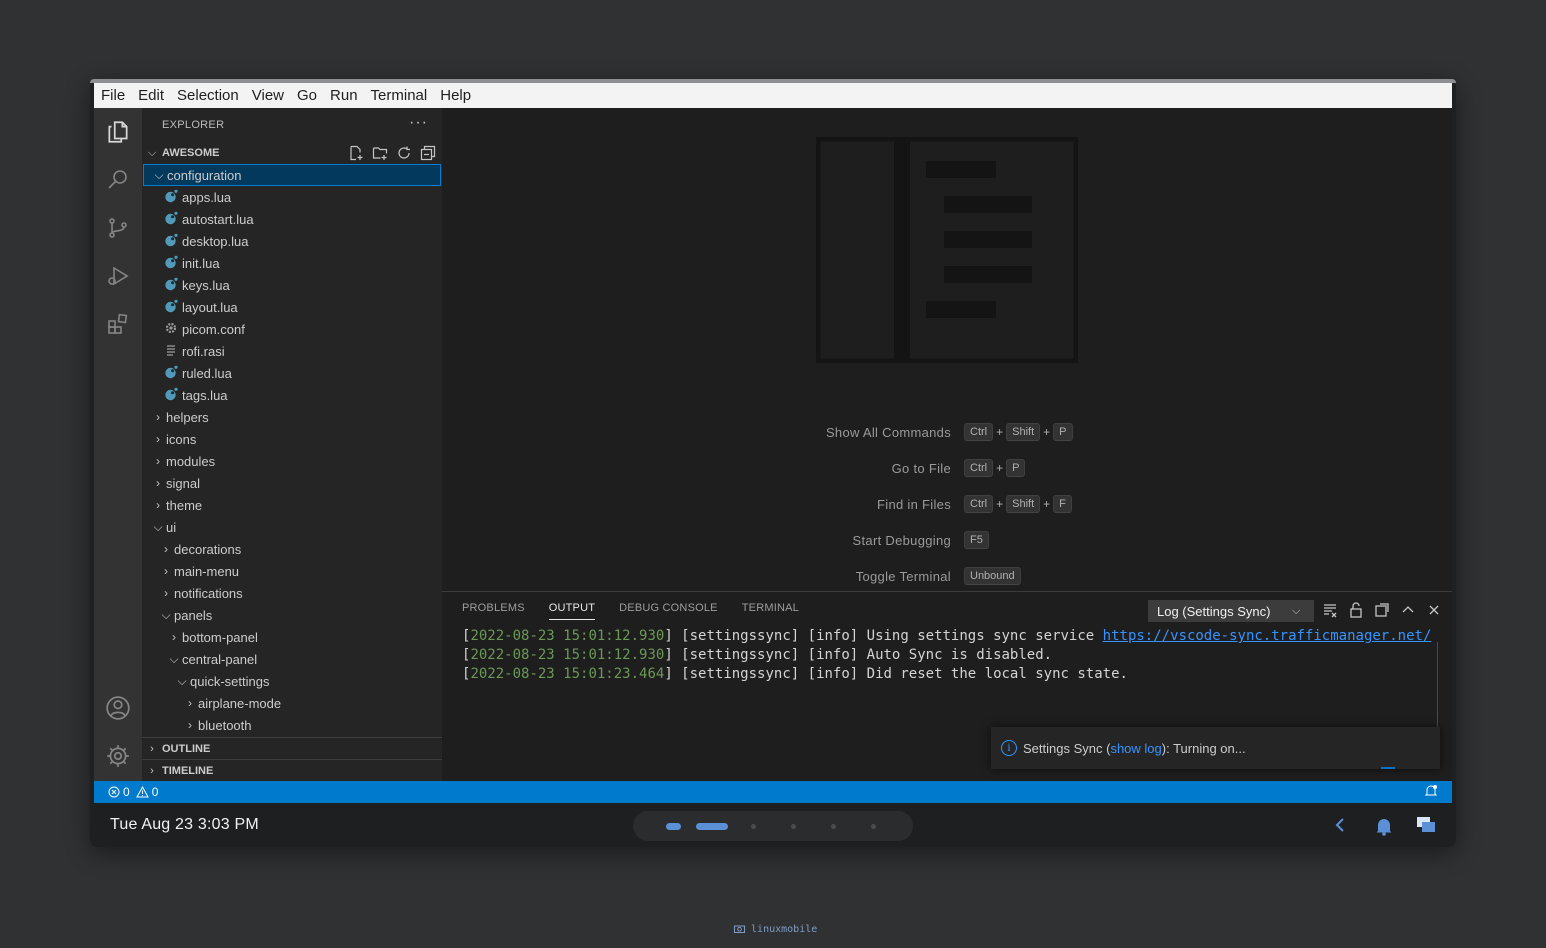 Image resolution: width=1546 pixels, height=948 pixels. What do you see at coordinates (1382, 610) in the screenshot?
I see `open-log-file-icon` at bounding box center [1382, 610].